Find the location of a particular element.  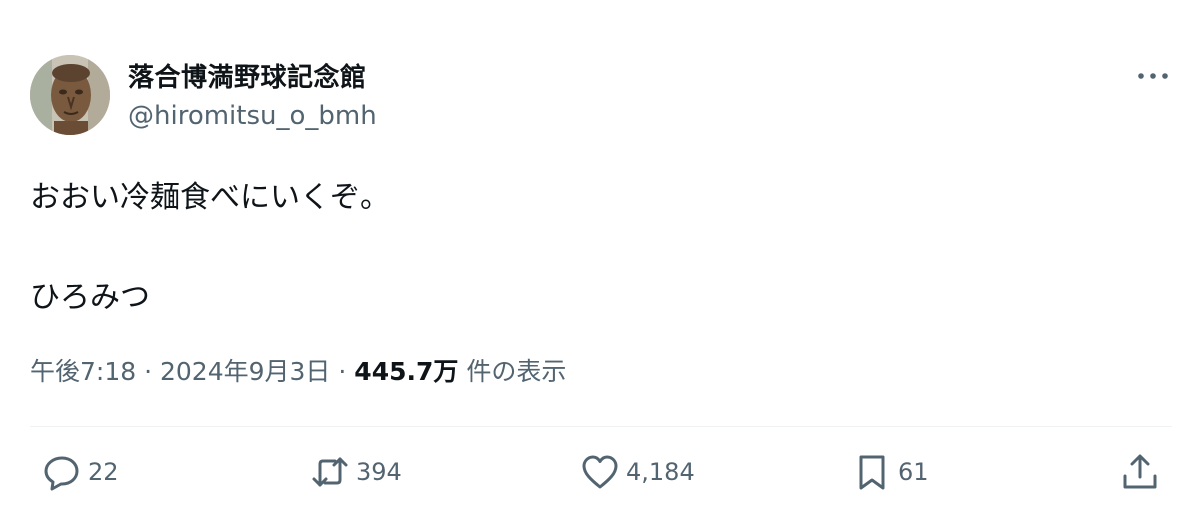

avatar-image is located at coordinates (70, 95).